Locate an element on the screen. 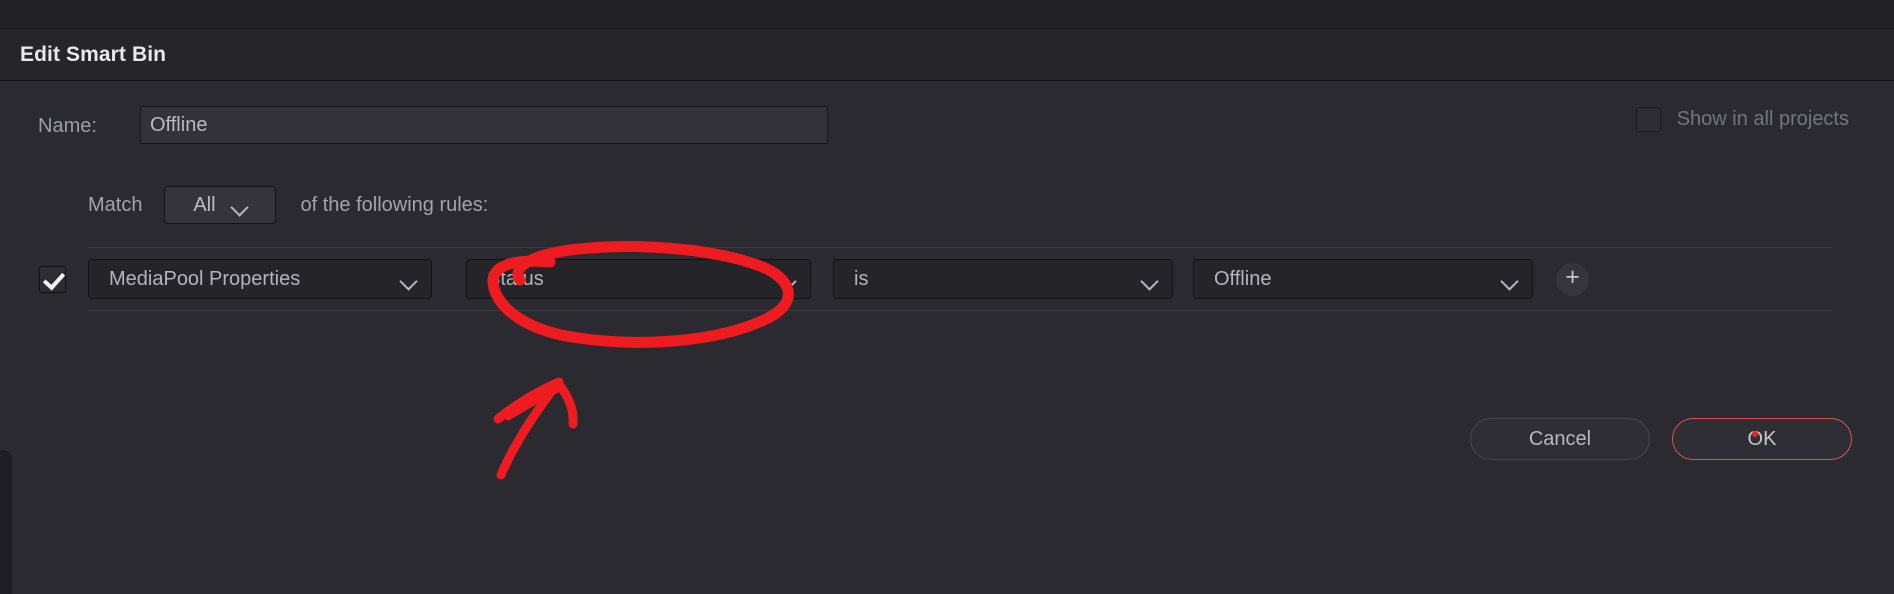 The image size is (1894, 594). smart-bin-name-input is located at coordinates (484, 125).